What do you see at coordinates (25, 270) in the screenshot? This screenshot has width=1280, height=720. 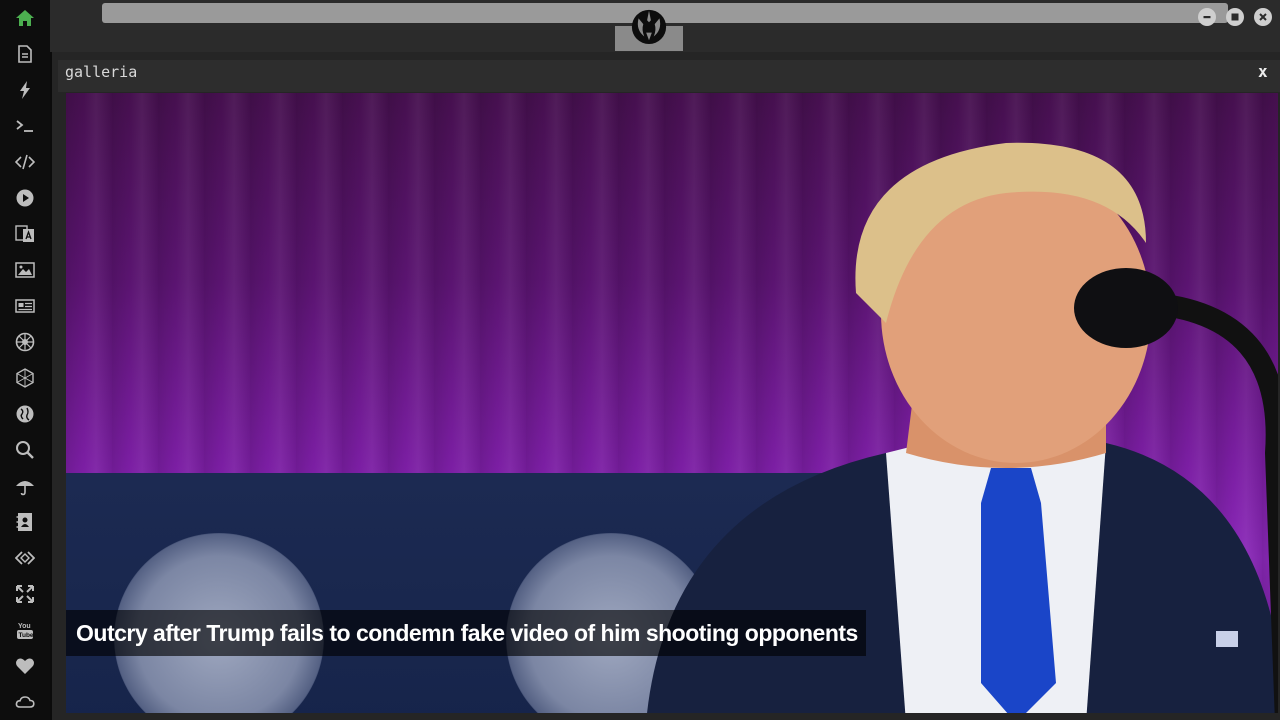 I see `image-icon` at bounding box center [25, 270].